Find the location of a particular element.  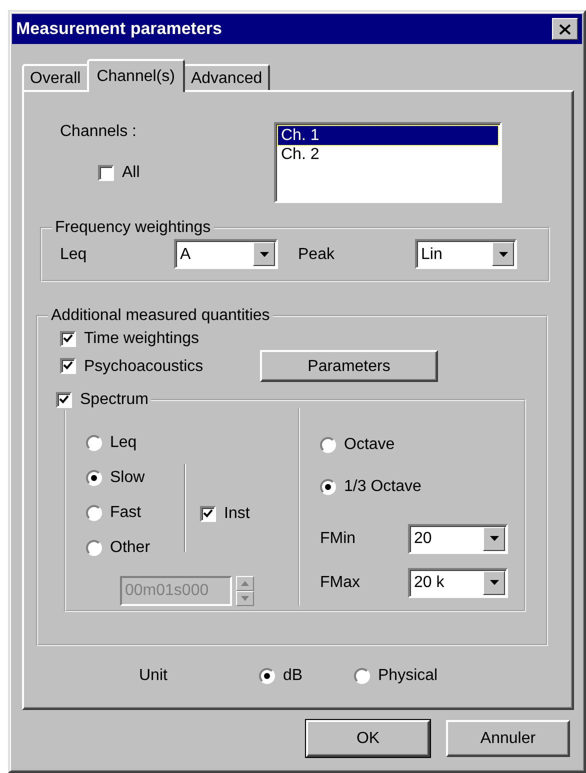

channels-label: Channels : is located at coordinates (99, 132).